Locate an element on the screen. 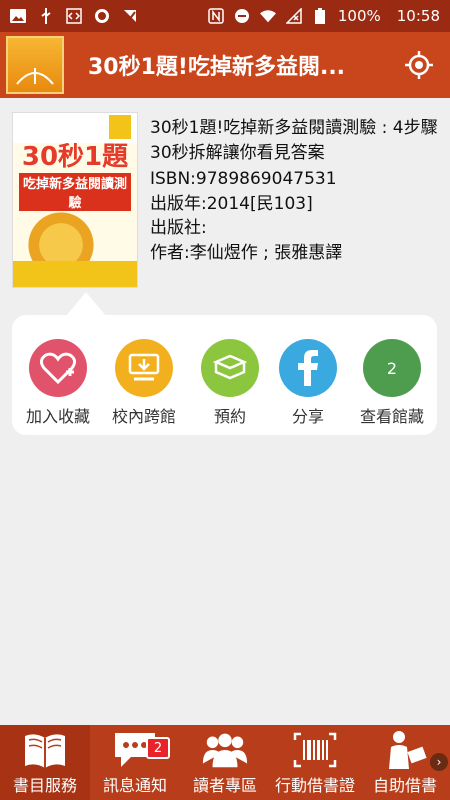  barcode-icon is located at coordinates (315, 750).